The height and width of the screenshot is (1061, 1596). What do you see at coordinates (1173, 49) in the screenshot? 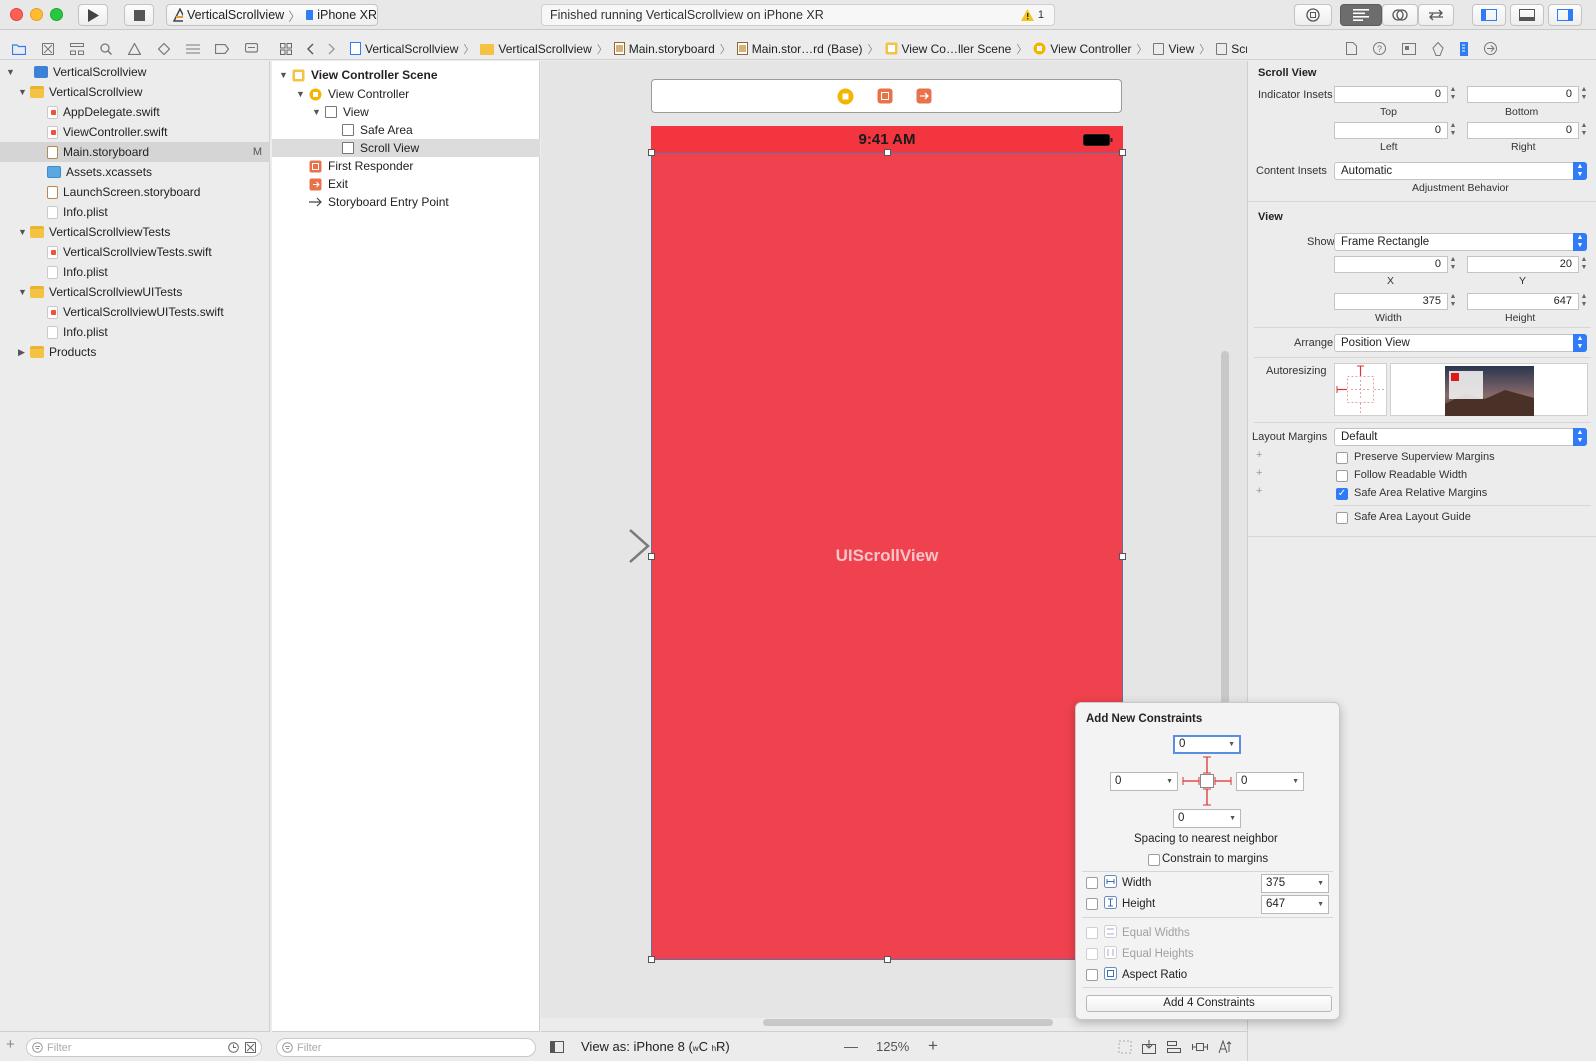
I see `jumpbar-crumb-view: View` at bounding box center [1173, 49].